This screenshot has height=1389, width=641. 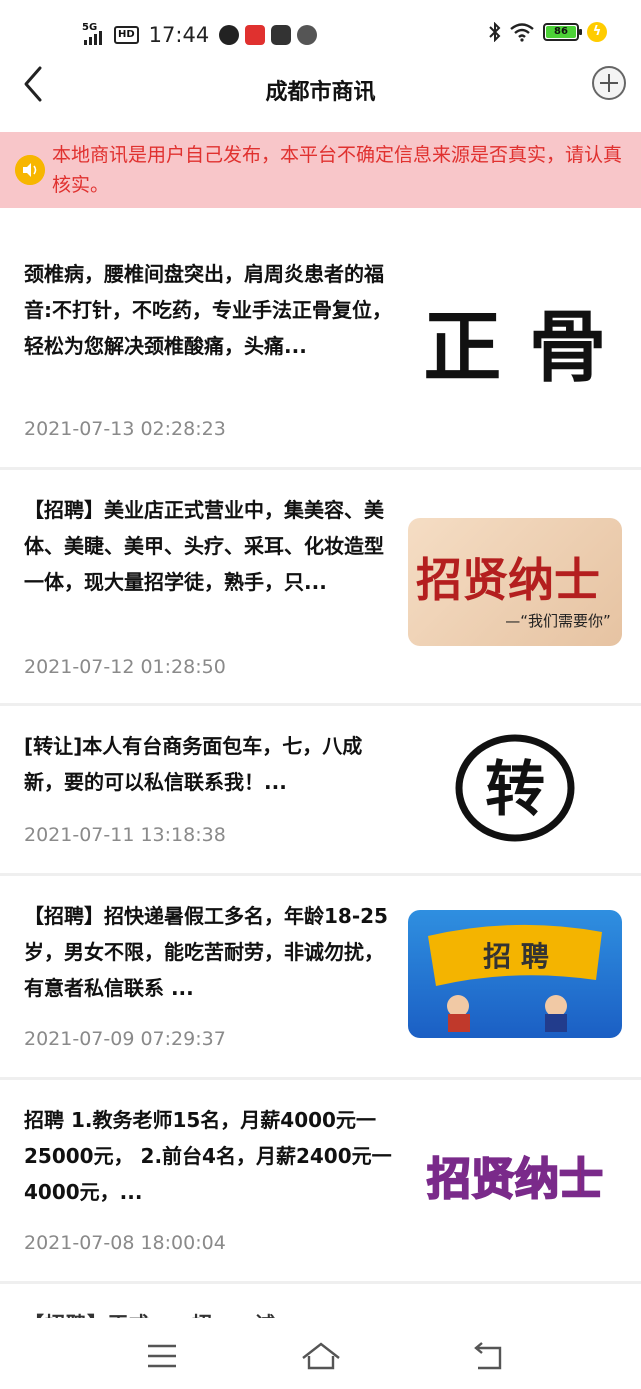 What do you see at coordinates (125, 1243) in the screenshot?
I see `item-date: 2021-07-08 18:00:04` at bounding box center [125, 1243].